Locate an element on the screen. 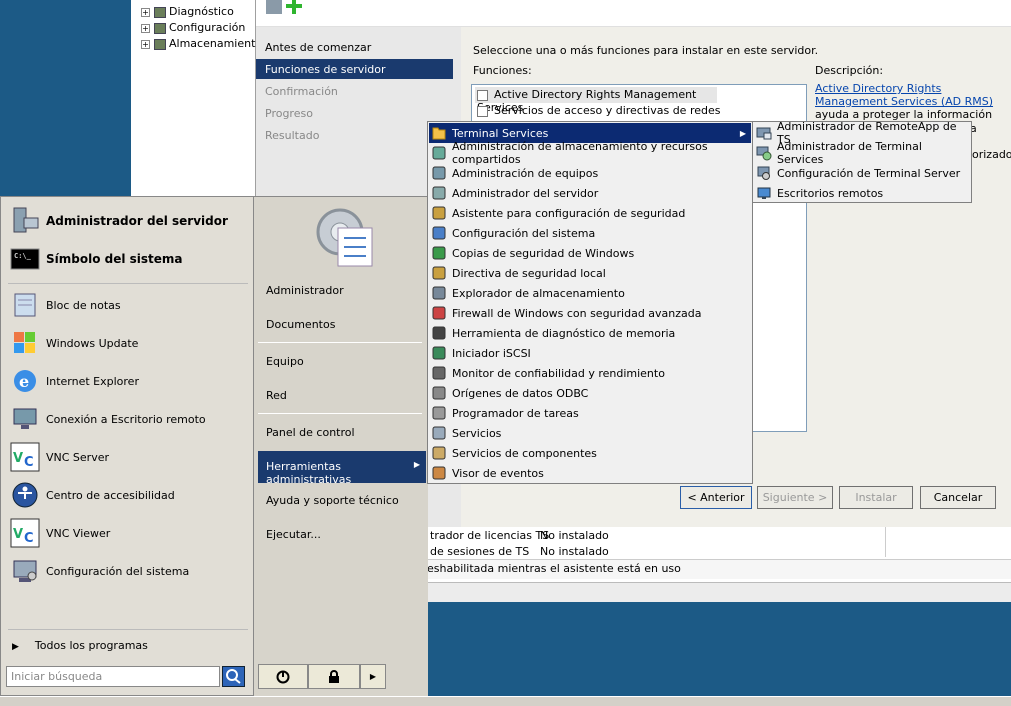 This screenshot has width=1011, height=706. menu-item-admin-tool: Servicios de componentes is located at coordinates (590, 453).